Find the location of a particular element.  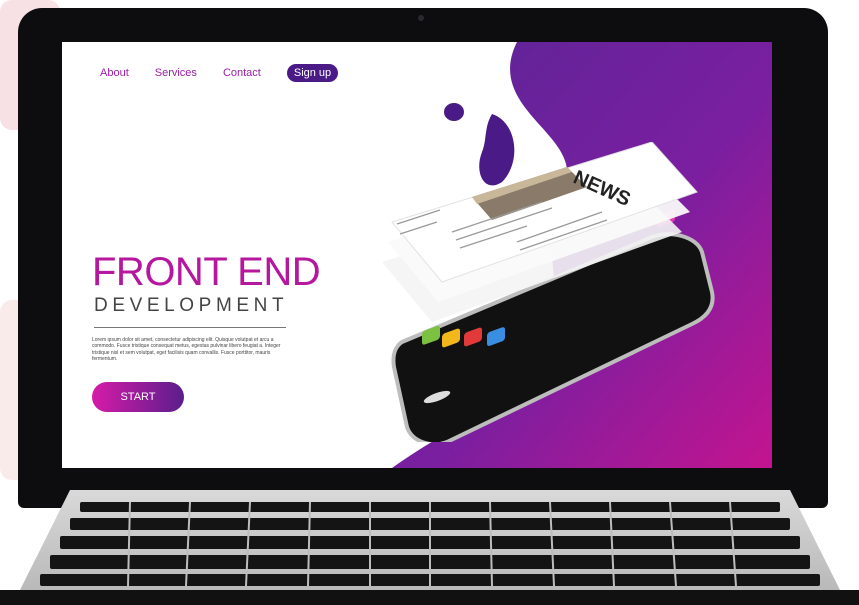

title-divider is located at coordinates (190, 327).